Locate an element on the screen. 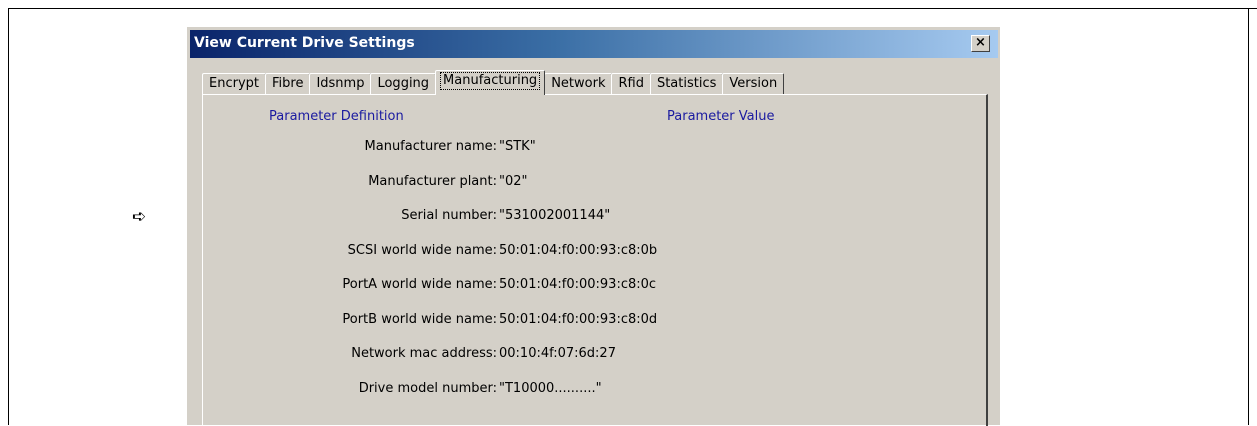 This screenshot has width=1257, height=426. title-bar: View Current Drive Settings × is located at coordinates (594, 44).